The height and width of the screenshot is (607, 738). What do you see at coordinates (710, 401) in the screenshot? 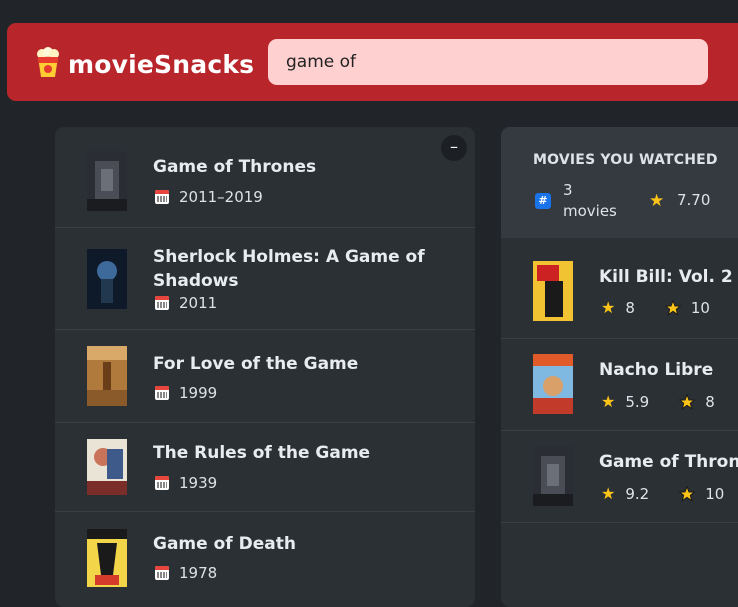
I see `user-rating: 8` at bounding box center [710, 401].